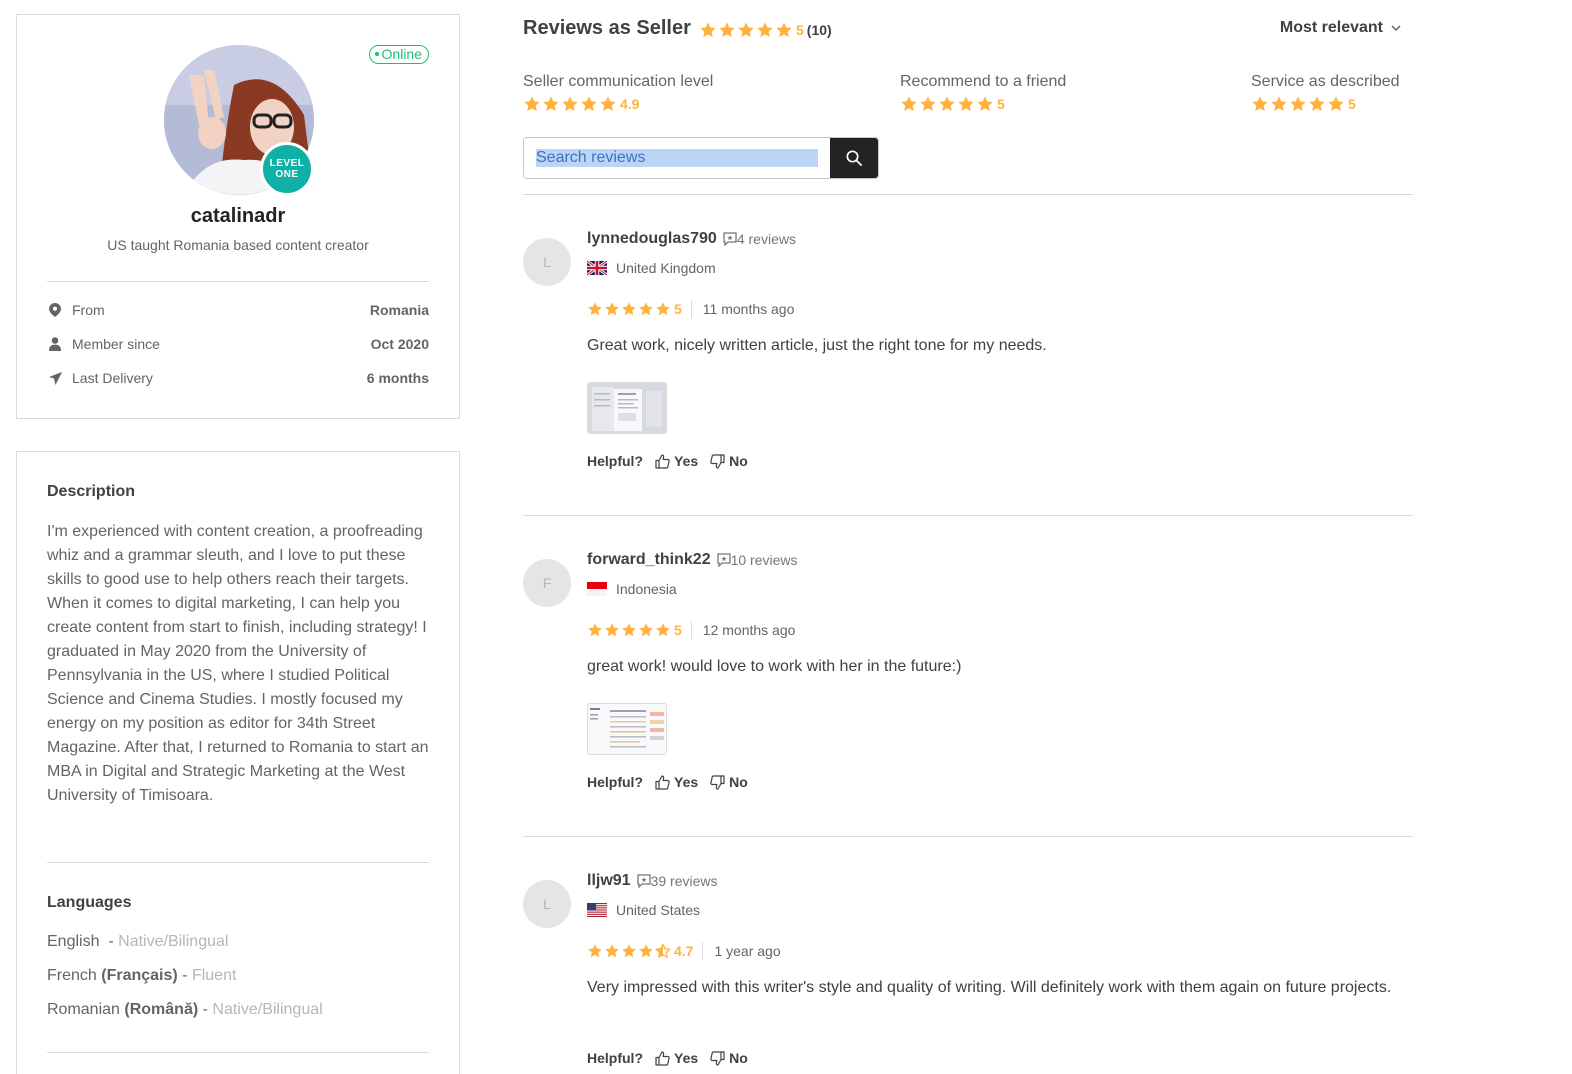  Describe the element at coordinates (597, 589) in the screenshot. I see `indonesia-flag-icon` at that location.